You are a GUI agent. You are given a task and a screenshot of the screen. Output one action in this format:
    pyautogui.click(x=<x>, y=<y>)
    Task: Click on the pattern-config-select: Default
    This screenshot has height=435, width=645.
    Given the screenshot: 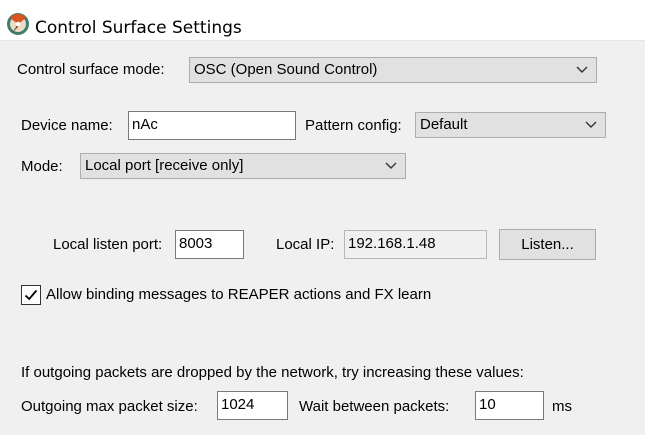 What is the action you would take?
    pyautogui.click(x=510, y=125)
    